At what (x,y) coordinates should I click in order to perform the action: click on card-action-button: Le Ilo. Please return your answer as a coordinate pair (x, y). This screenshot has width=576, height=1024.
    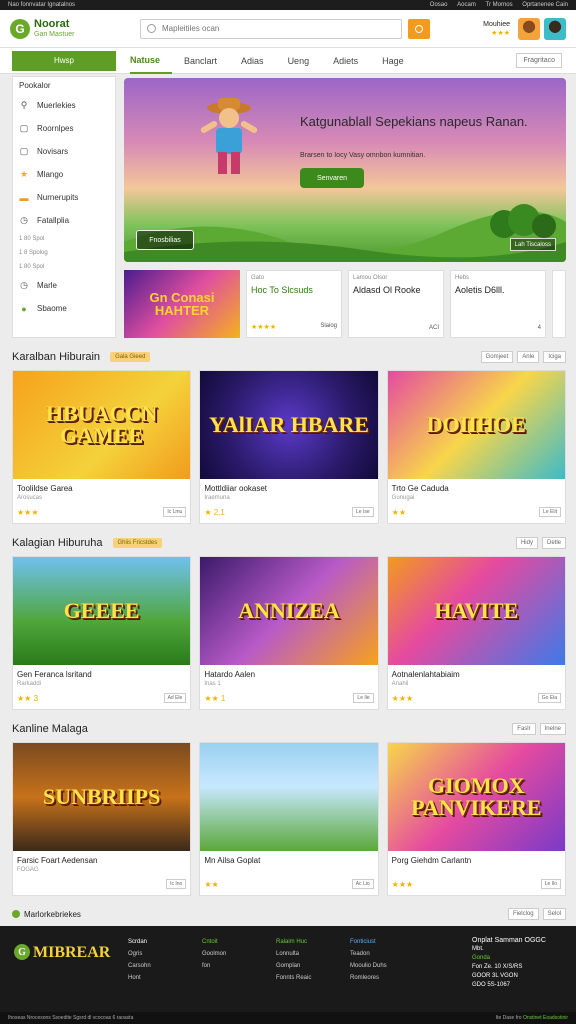
    Looking at the image, I should click on (550, 884).